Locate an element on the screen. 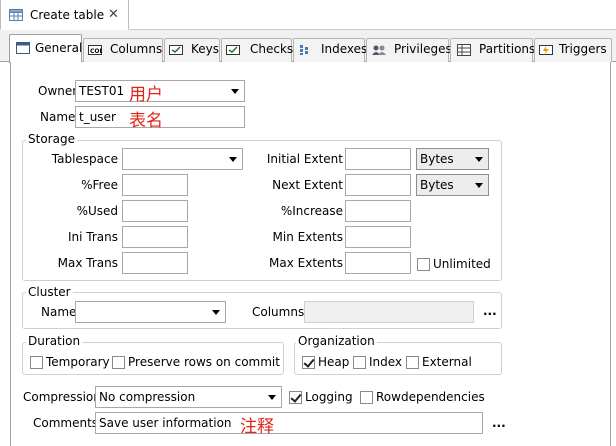 The height and width of the screenshot is (446, 616). heap-checkbox is located at coordinates (308, 362).